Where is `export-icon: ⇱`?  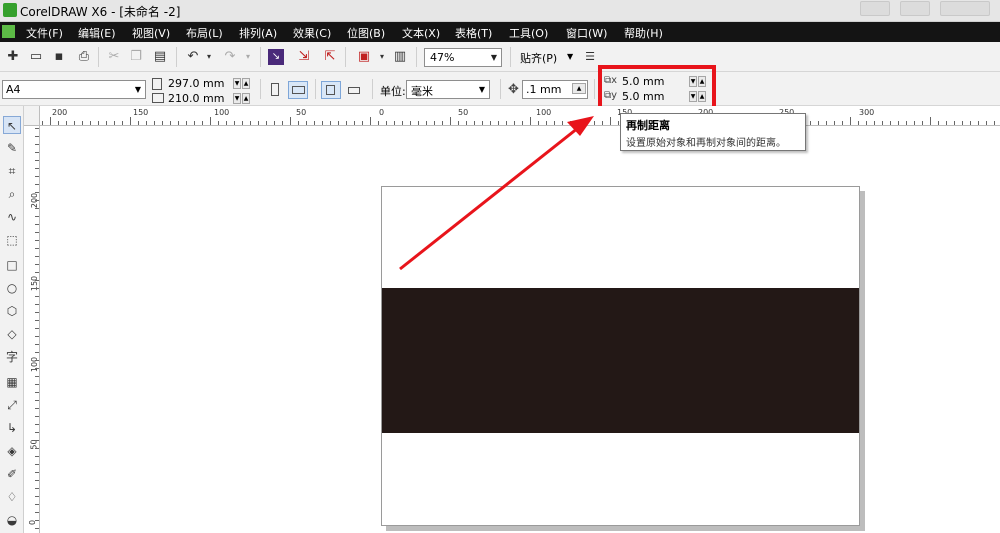
export-icon: ⇱ is located at coordinates (330, 57).